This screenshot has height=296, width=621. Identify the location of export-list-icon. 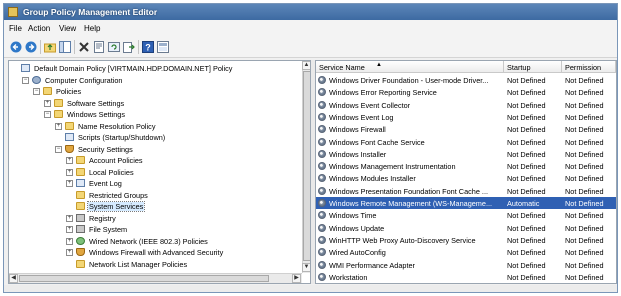
(129, 47).